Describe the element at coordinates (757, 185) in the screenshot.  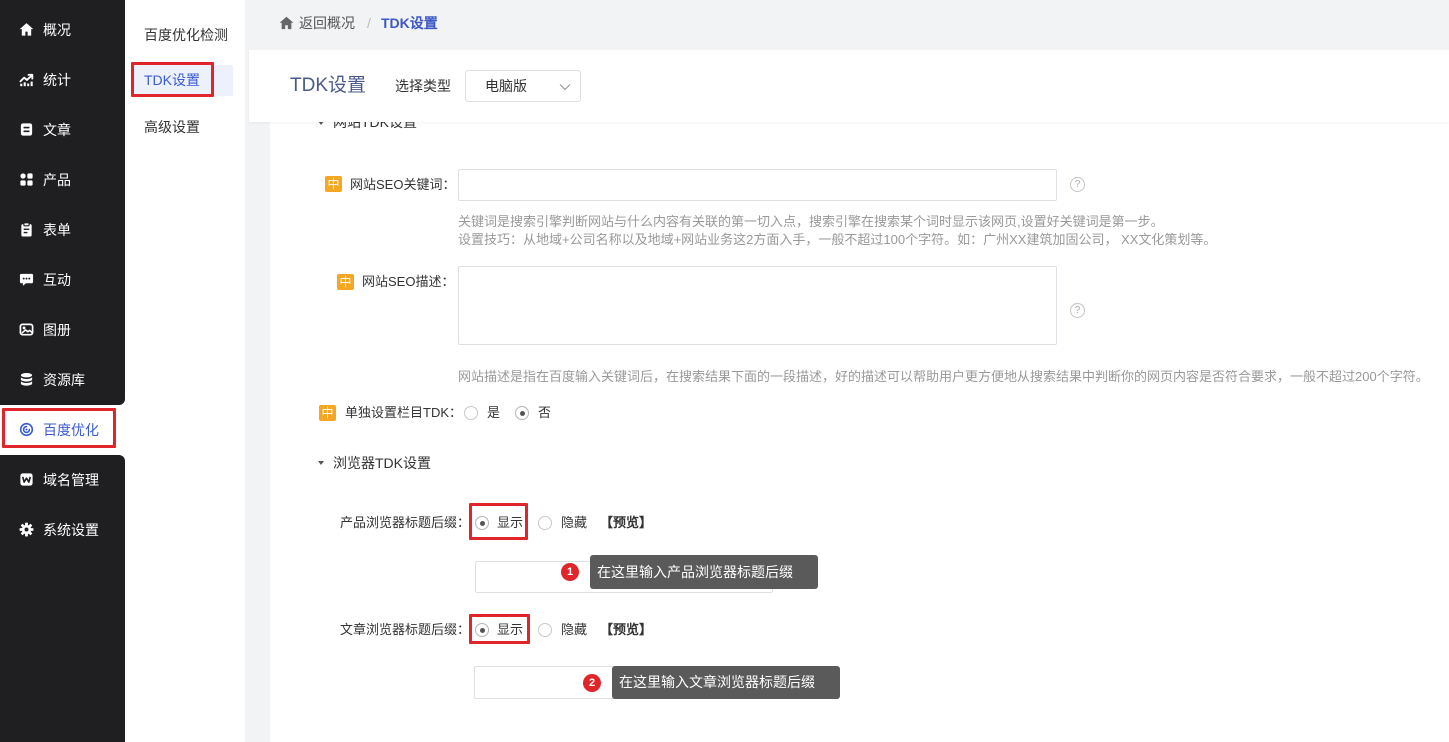
I see `seo-keywords-input` at that location.